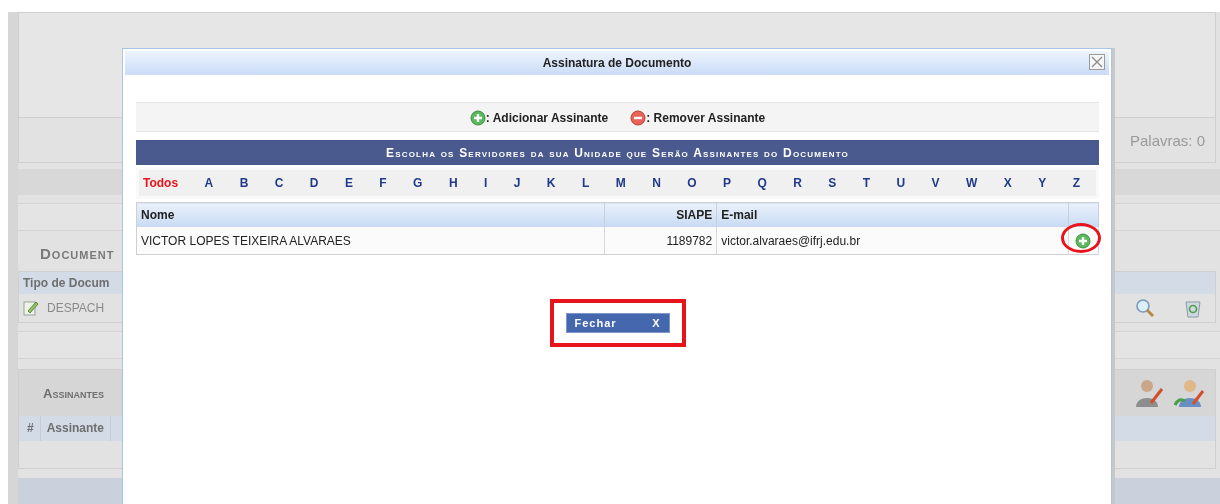  Describe the element at coordinates (585, 183) in the screenshot. I see `letter-link: L` at that location.